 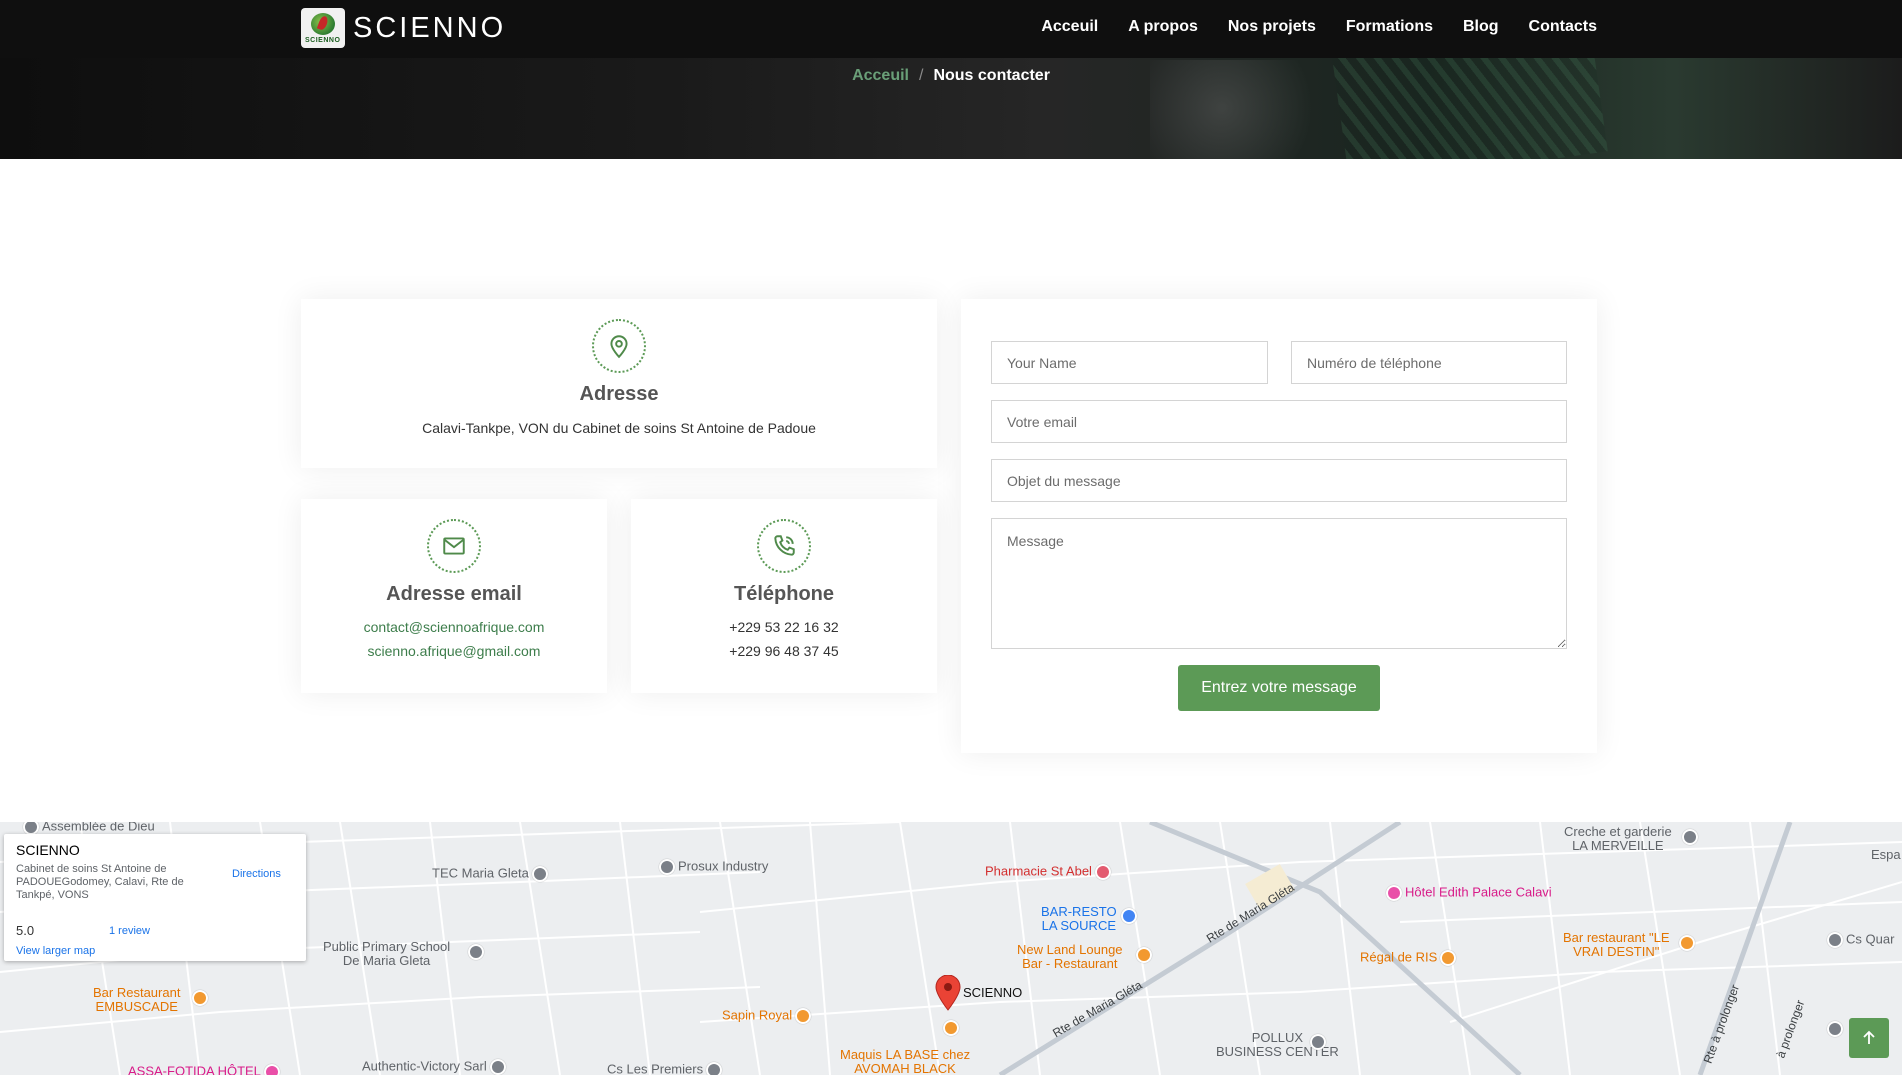 What do you see at coordinates (1279, 421) in the screenshot?
I see `email-input` at bounding box center [1279, 421].